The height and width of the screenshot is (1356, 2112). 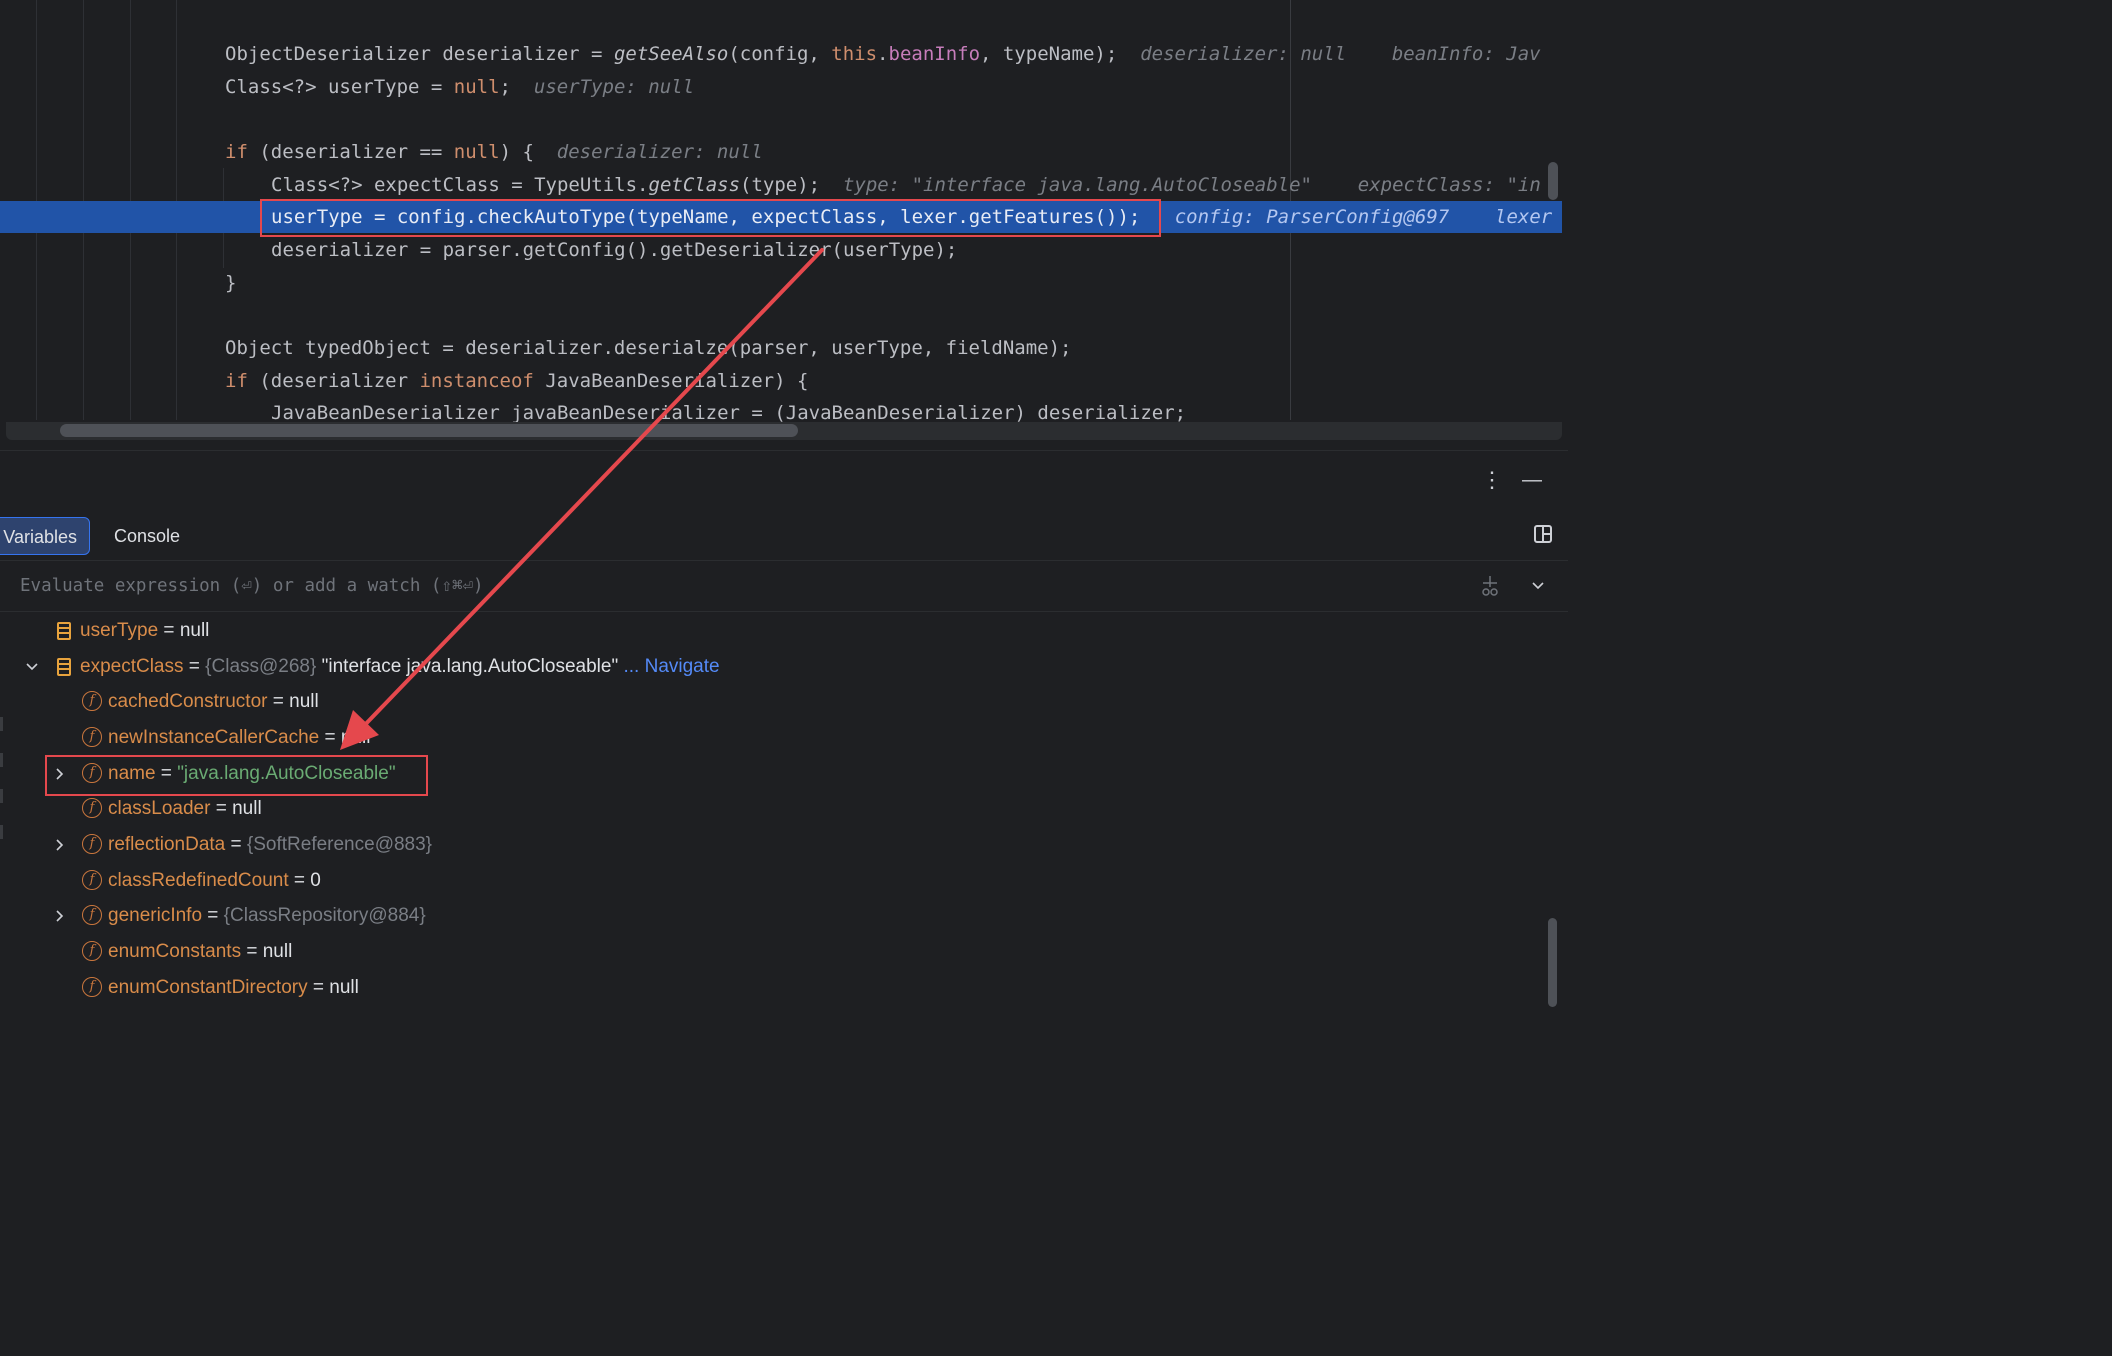 I want to click on navigate-link: ... Navigate, so click(x=671, y=666).